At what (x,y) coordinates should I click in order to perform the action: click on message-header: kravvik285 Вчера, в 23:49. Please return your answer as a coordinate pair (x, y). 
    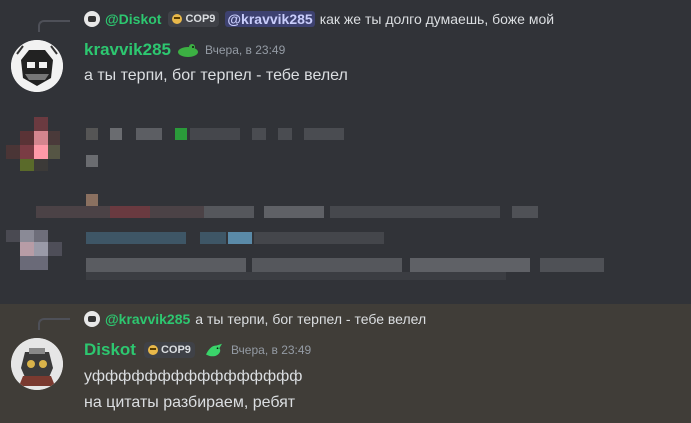
    Looking at the image, I should click on (184, 50).